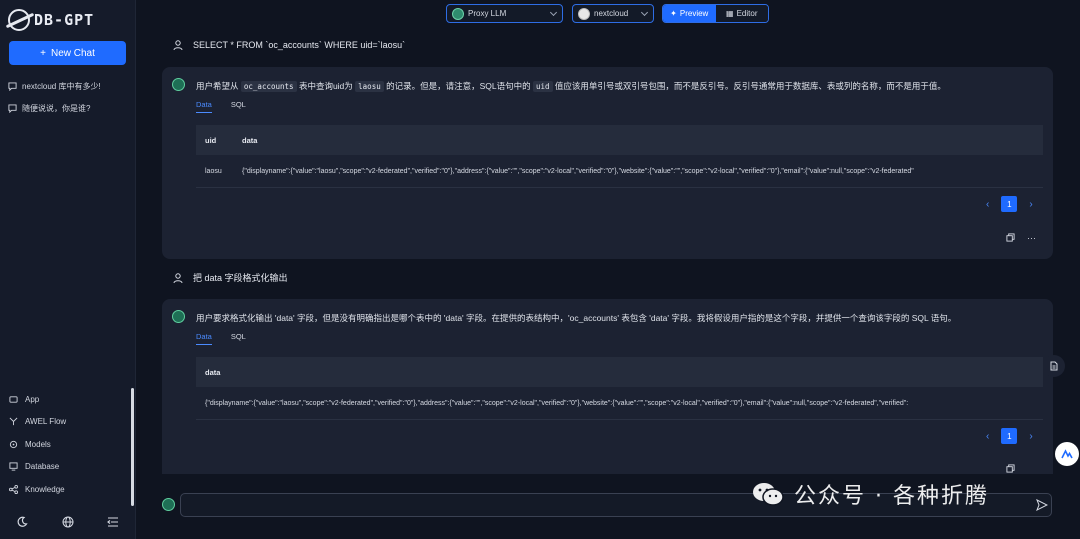  Describe the element at coordinates (32, 399) in the screenshot. I see `nav-label: App` at that location.